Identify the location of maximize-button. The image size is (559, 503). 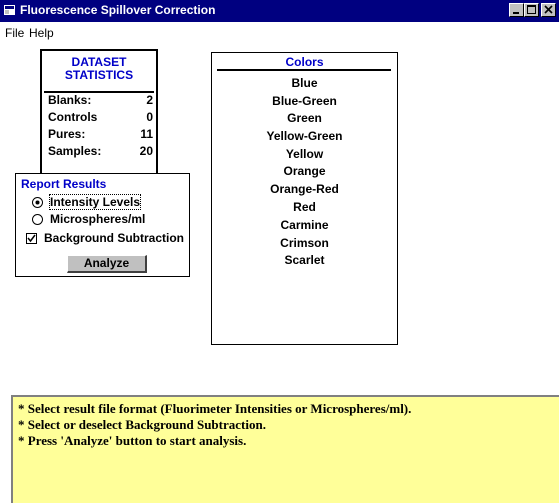
(531, 10).